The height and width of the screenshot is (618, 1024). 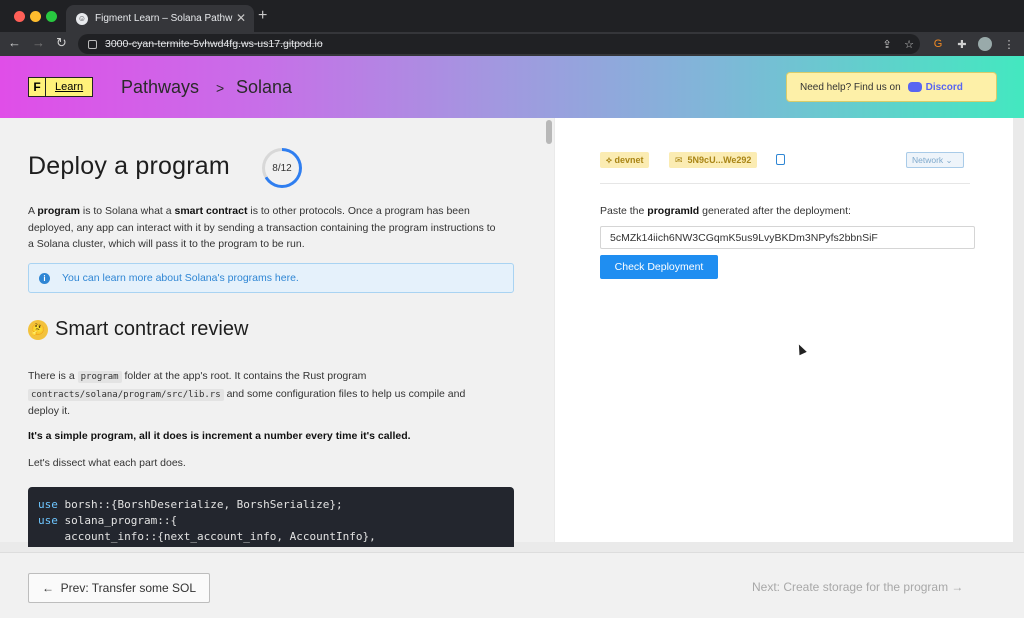 I want to click on maximize-window-button, so click(x=51, y=16).